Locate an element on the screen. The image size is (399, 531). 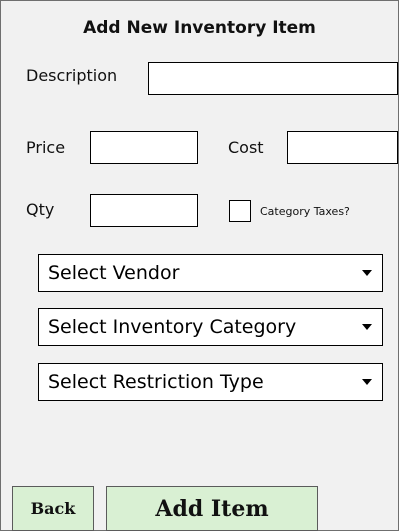
restriction-type-select: Select Restriction Type is located at coordinates (210, 382).